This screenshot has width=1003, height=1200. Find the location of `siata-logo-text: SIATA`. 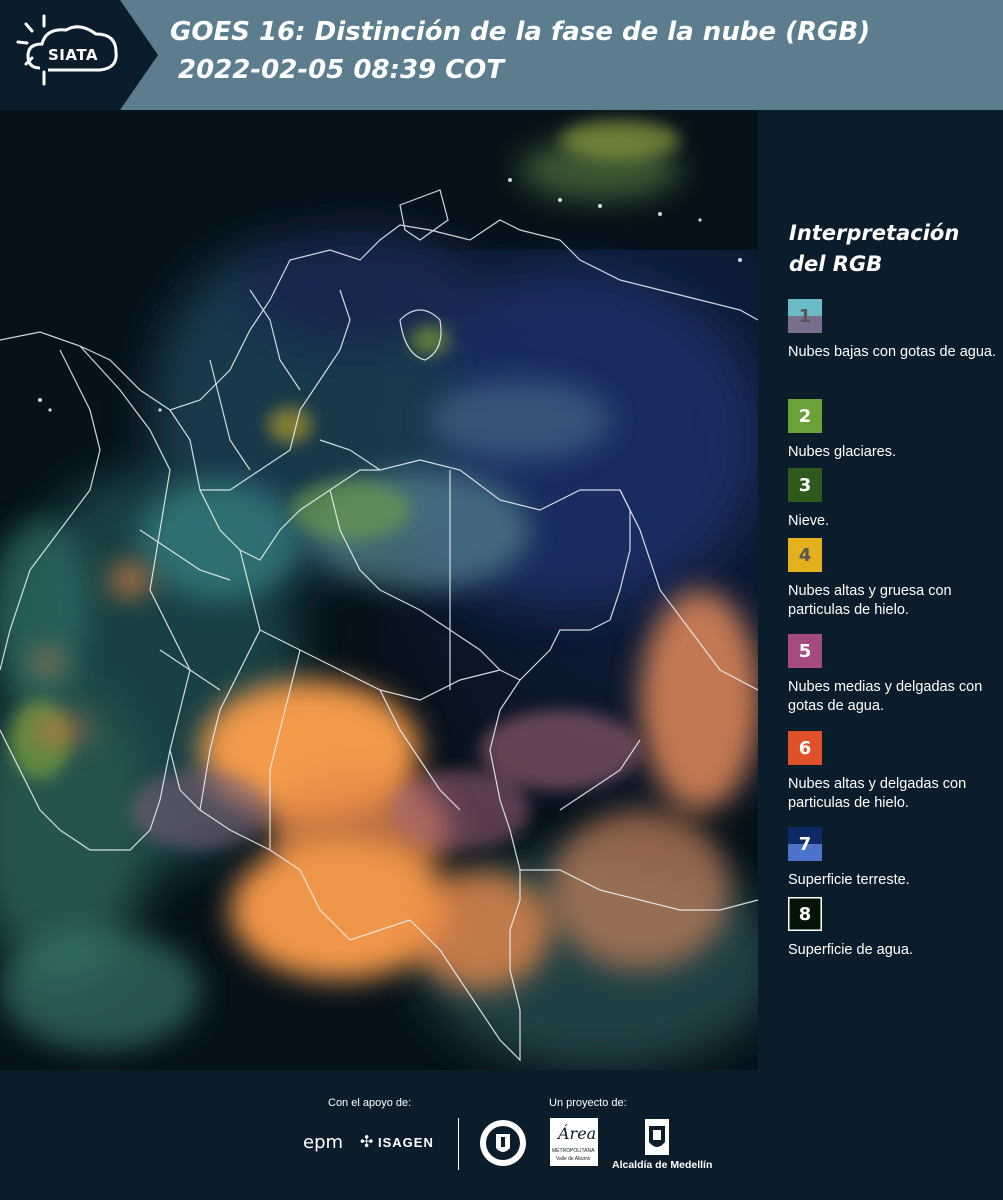

siata-logo-text: SIATA is located at coordinates (73, 55).